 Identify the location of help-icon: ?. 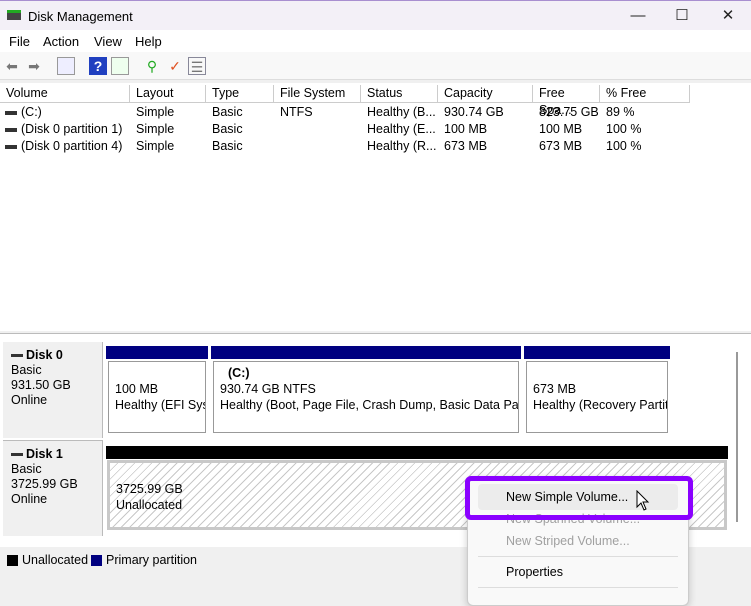
(98, 66).